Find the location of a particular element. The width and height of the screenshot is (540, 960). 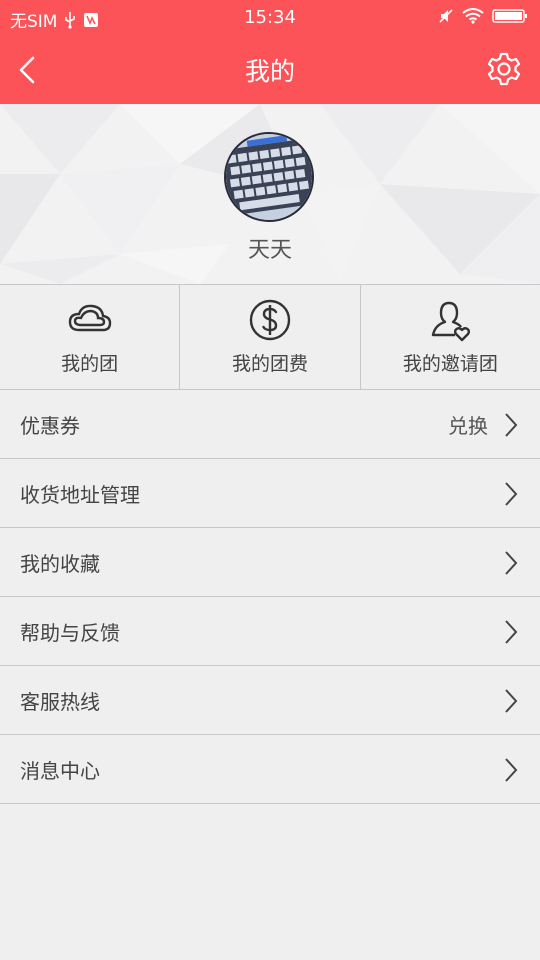

menu-item-address: 收货地址管理 is located at coordinates (270, 493).